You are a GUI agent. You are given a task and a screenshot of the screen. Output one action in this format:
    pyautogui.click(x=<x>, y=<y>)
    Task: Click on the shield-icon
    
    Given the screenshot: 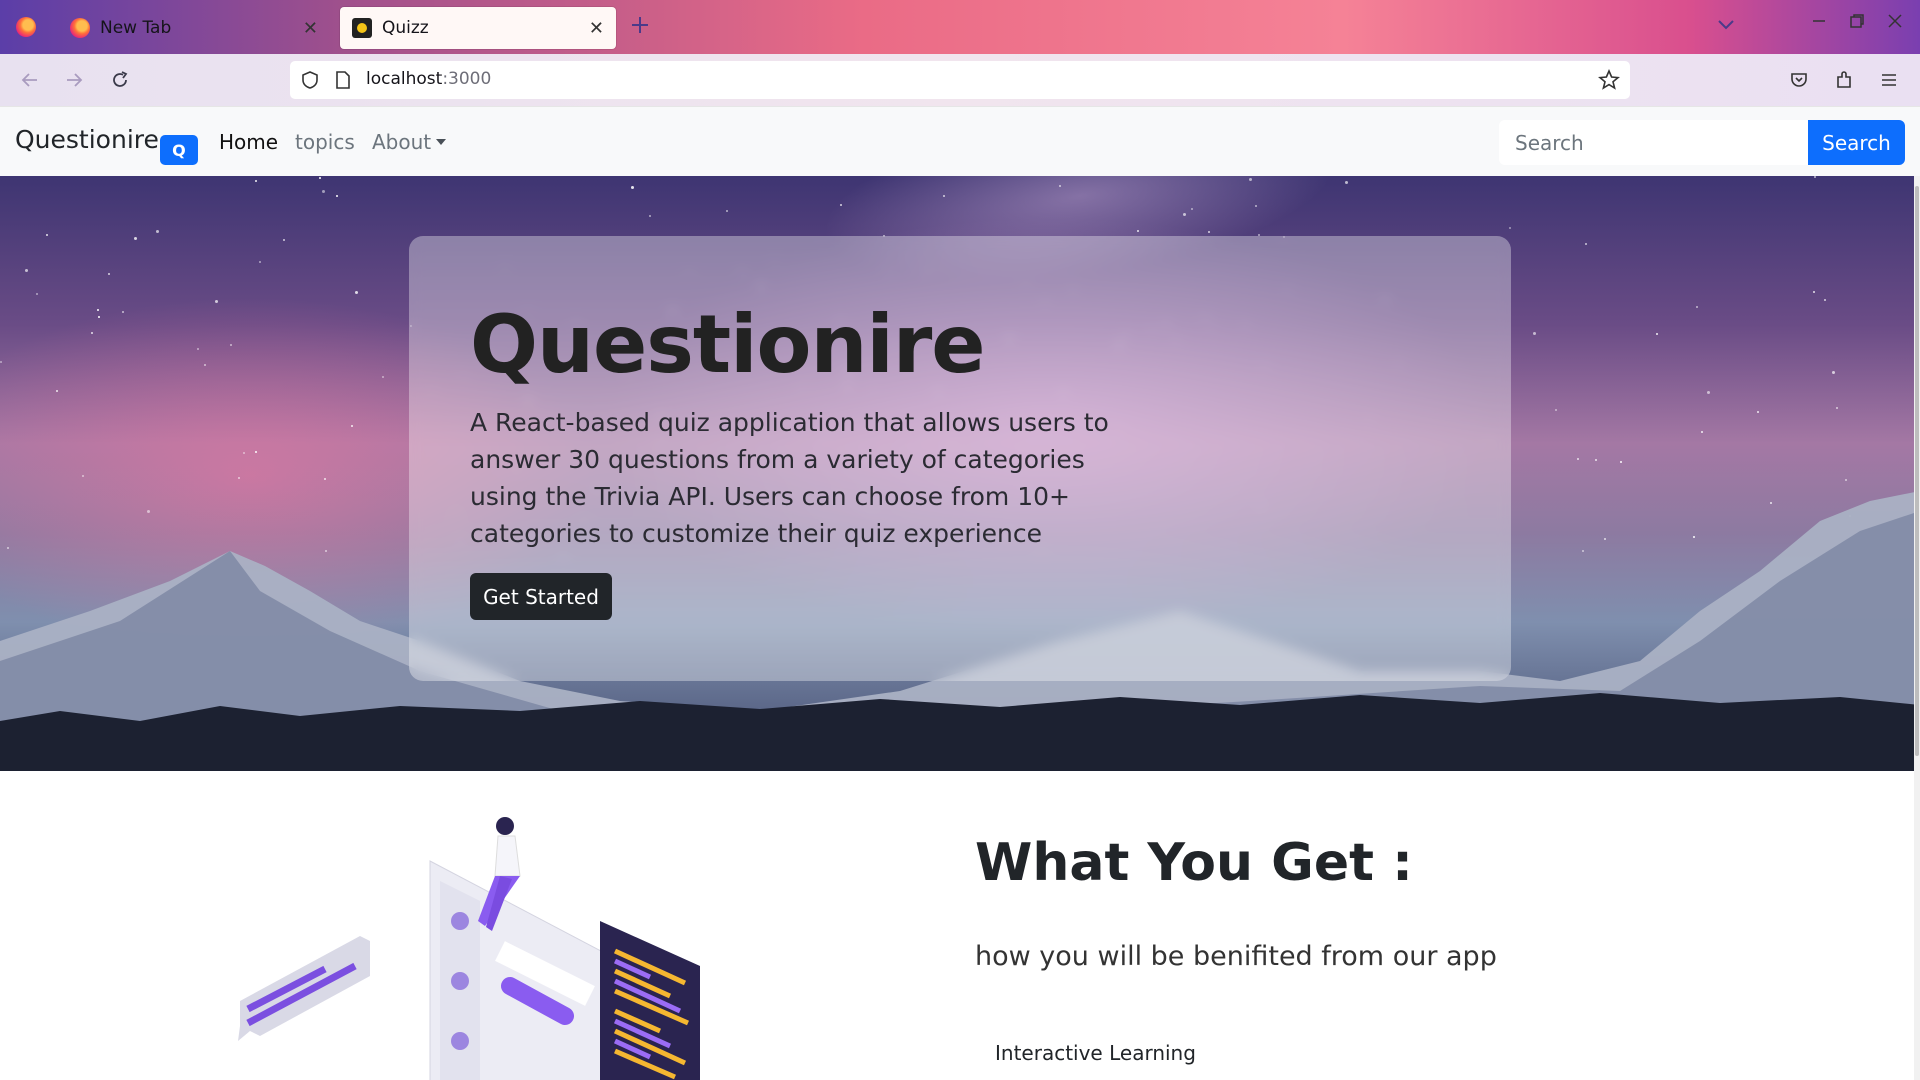 What is the action you would take?
    pyautogui.click(x=310, y=82)
    